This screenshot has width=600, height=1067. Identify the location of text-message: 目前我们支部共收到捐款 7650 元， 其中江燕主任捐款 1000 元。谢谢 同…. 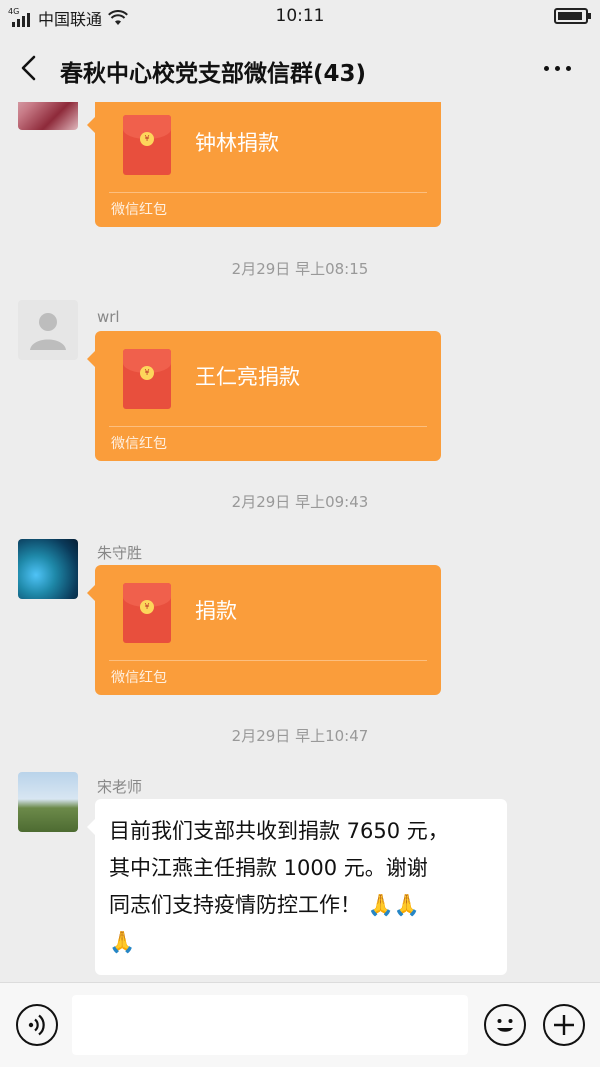
(297, 887).